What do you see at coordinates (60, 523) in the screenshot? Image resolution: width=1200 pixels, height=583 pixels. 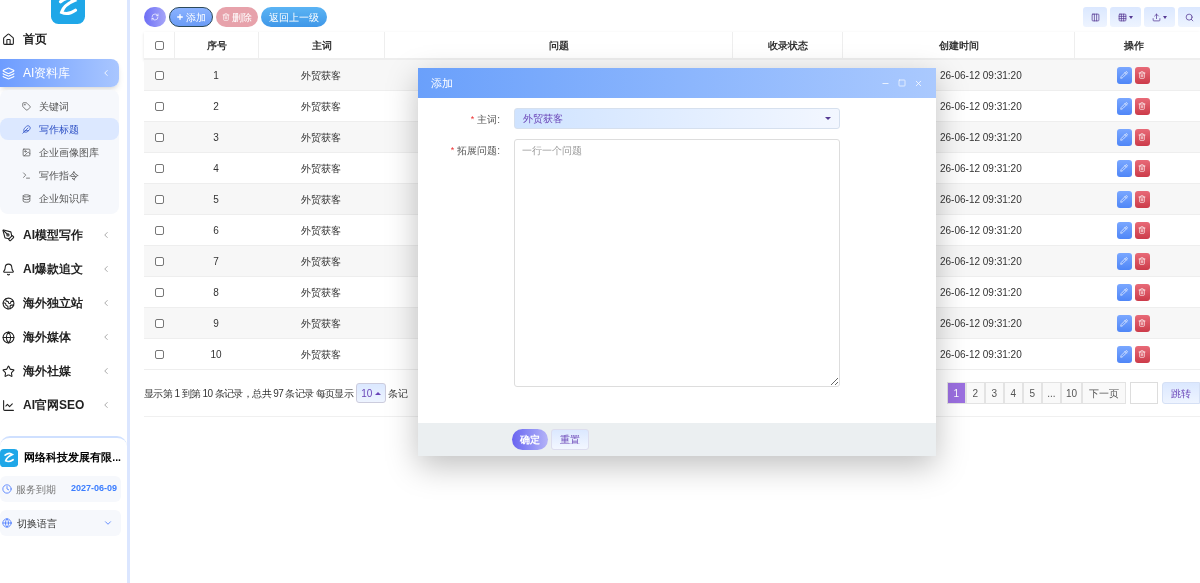 I see `language-switcher: 切换语言` at bounding box center [60, 523].